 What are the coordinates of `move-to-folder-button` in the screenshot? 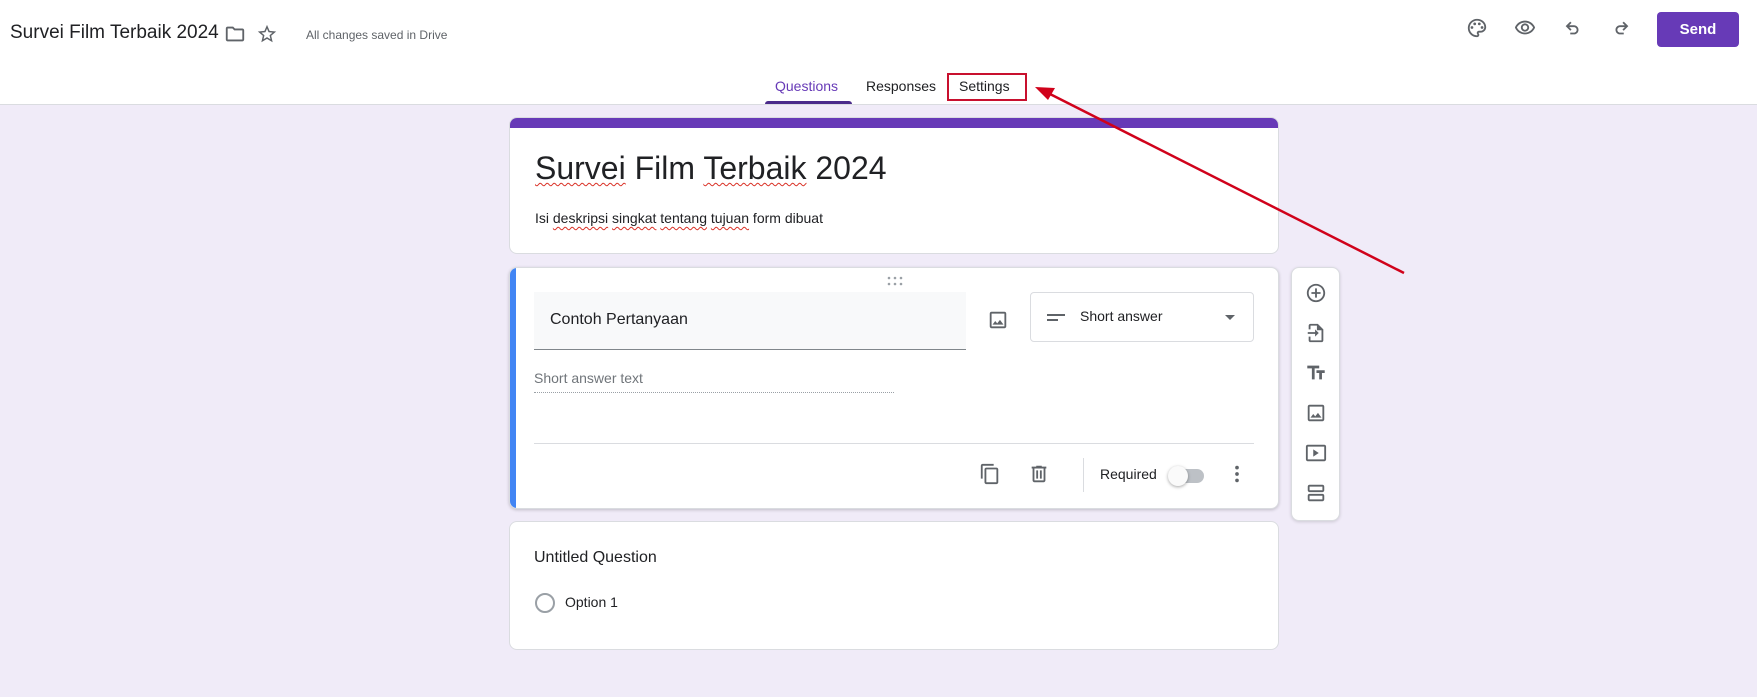 It's located at (235, 34).